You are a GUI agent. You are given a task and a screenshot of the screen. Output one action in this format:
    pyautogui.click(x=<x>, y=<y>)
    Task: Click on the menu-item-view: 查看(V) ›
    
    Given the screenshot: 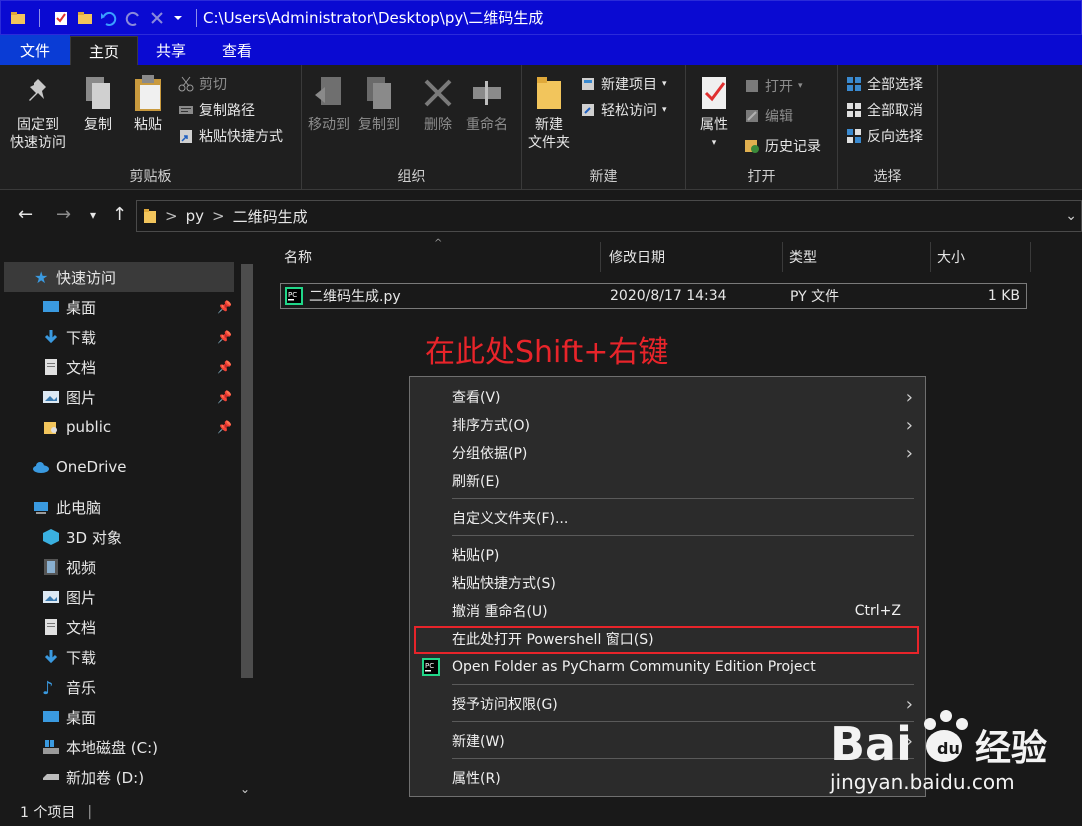 What is the action you would take?
    pyautogui.click(x=667, y=397)
    